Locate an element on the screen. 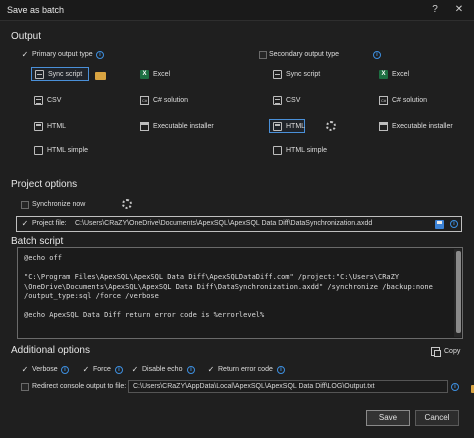 Image resolution: width=474 pixels, height=438 pixels. primary-csv-option: CSV is located at coordinates (47, 100).